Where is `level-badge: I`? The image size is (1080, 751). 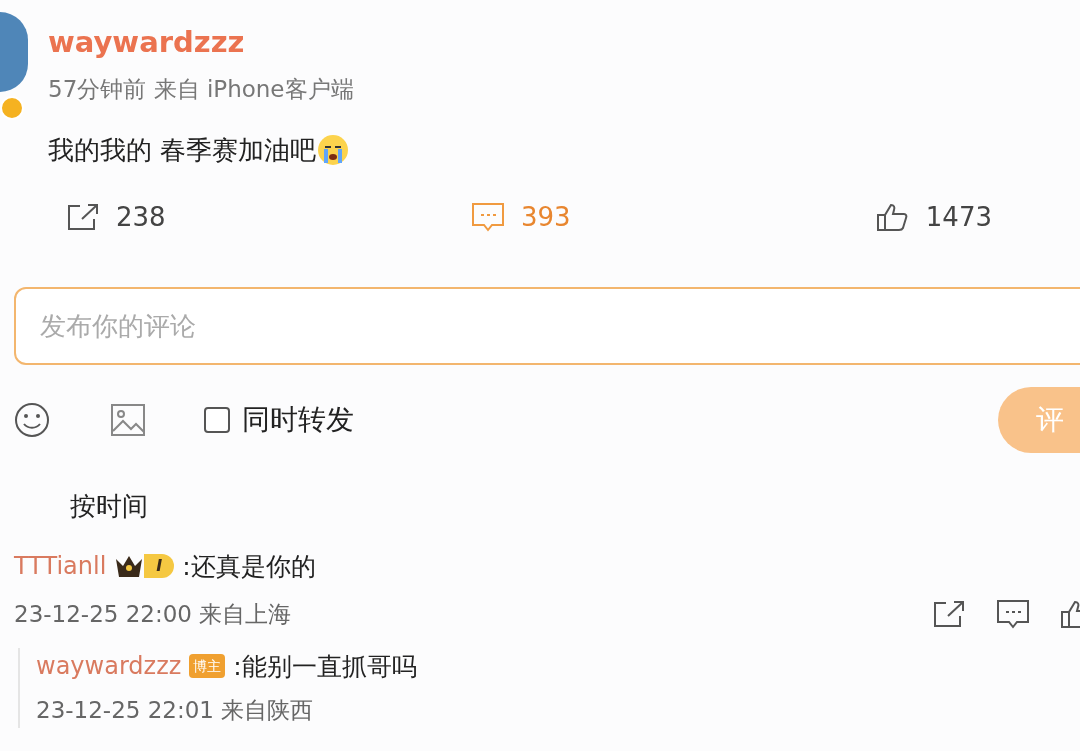
level-badge: I is located at coordinates (159, 566).